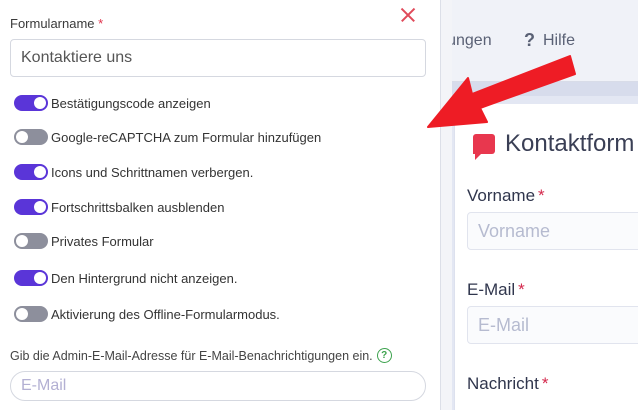 This screenshot has height=410, width=638. Describe the element at coordinates (165, 314) in the screenshot. I see `toggle-label: Aktivierung des Offline-Formularmodus.` at that location.